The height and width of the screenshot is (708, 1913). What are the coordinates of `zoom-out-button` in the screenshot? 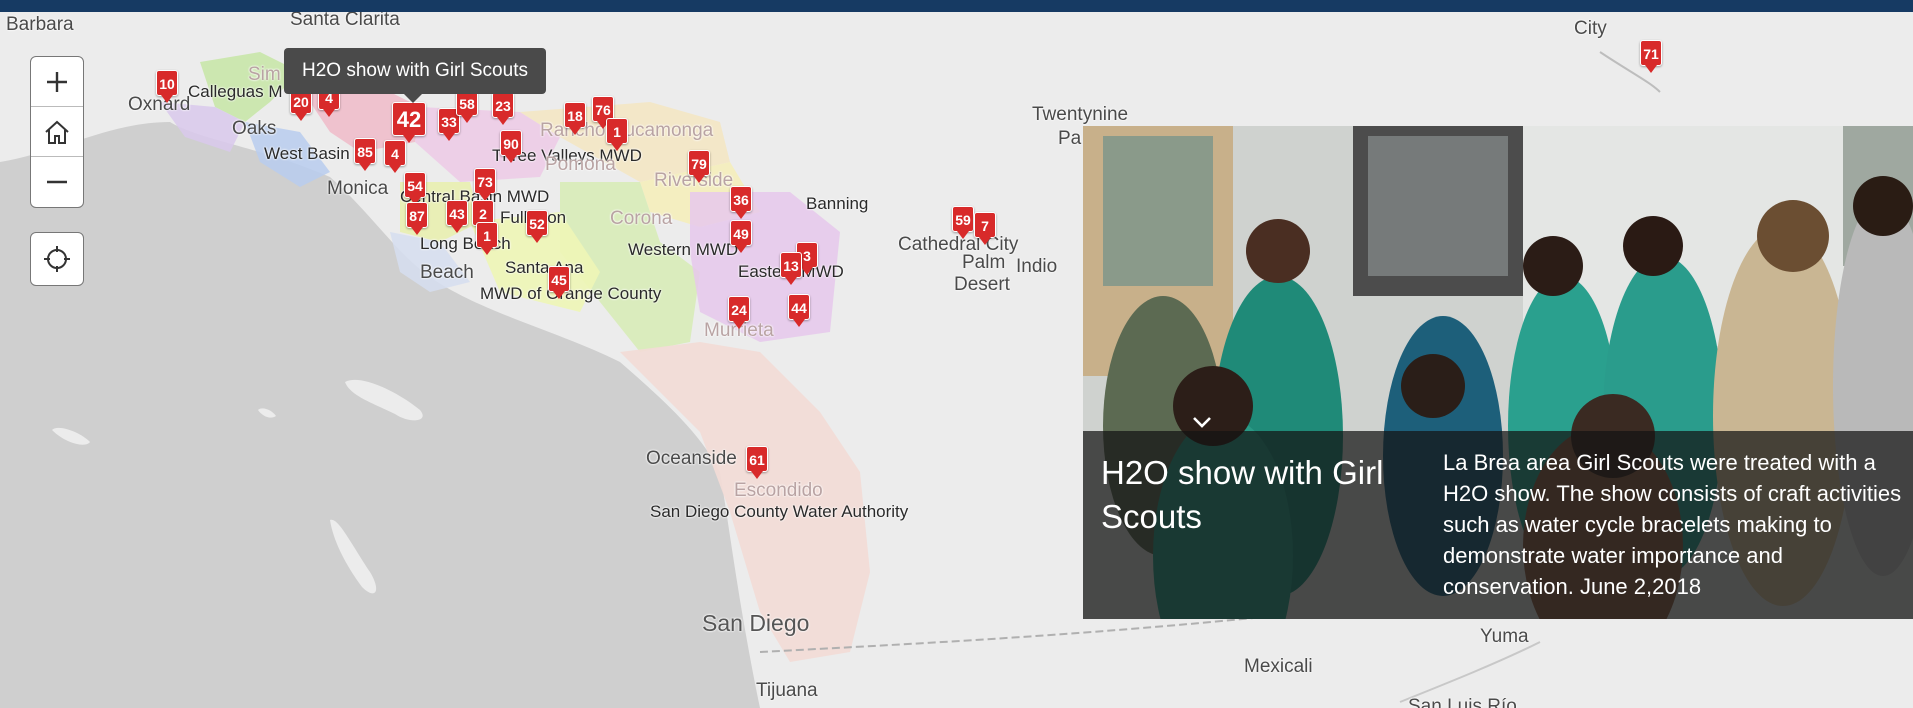 It's located at (57, 182).